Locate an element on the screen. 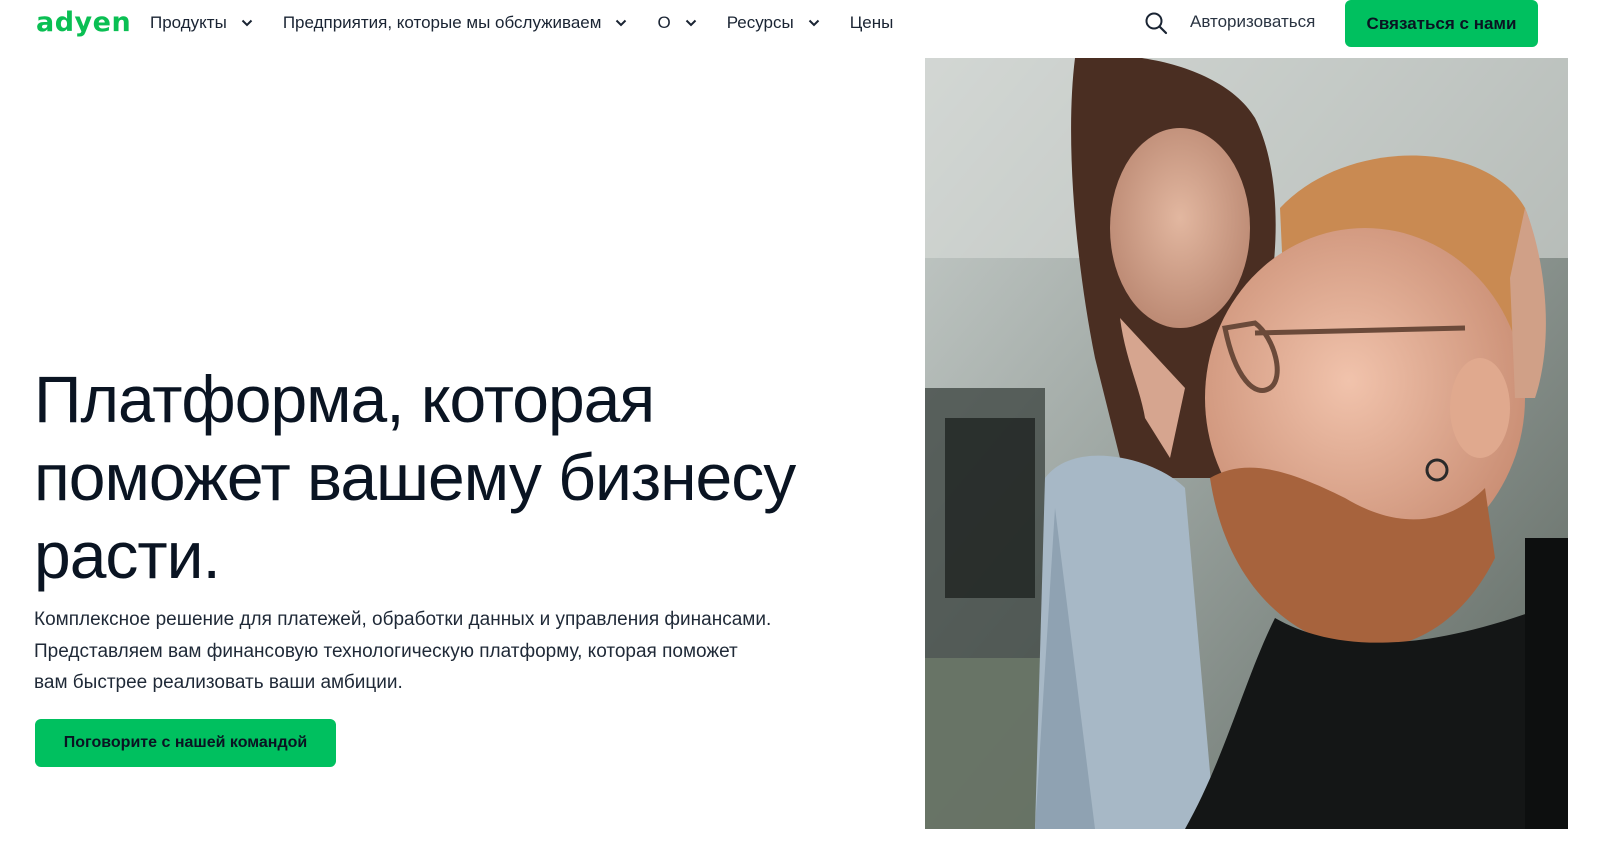 The width and height of the screenshot is (1600, 846). nav-item-label: О is located at coordinates (664, 22).